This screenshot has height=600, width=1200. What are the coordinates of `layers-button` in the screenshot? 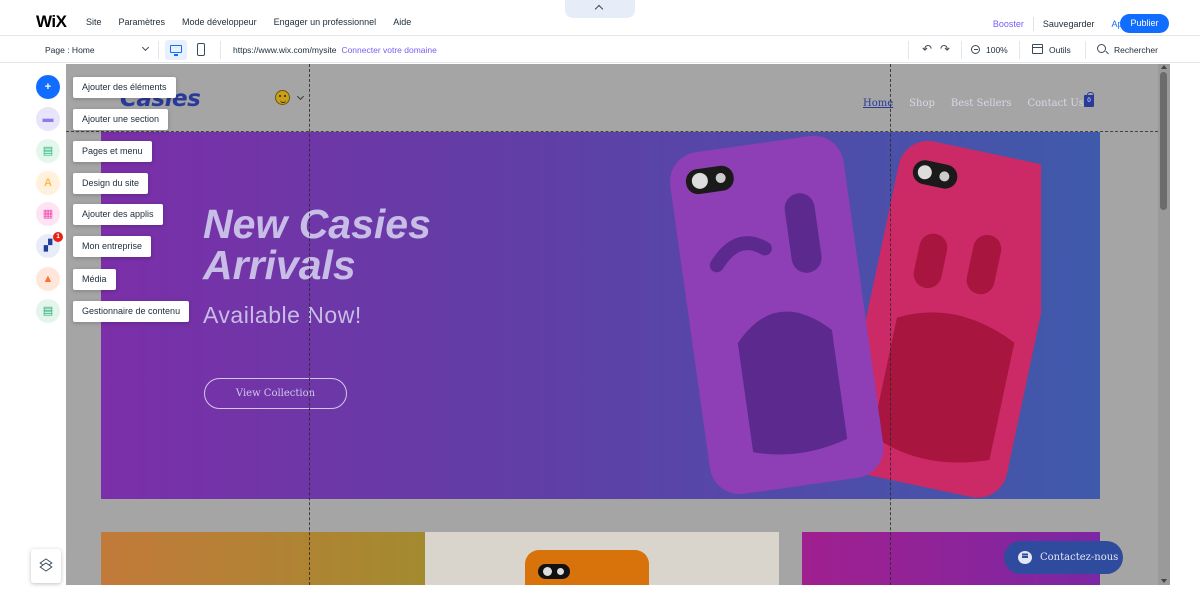 It's located at (46, 566).